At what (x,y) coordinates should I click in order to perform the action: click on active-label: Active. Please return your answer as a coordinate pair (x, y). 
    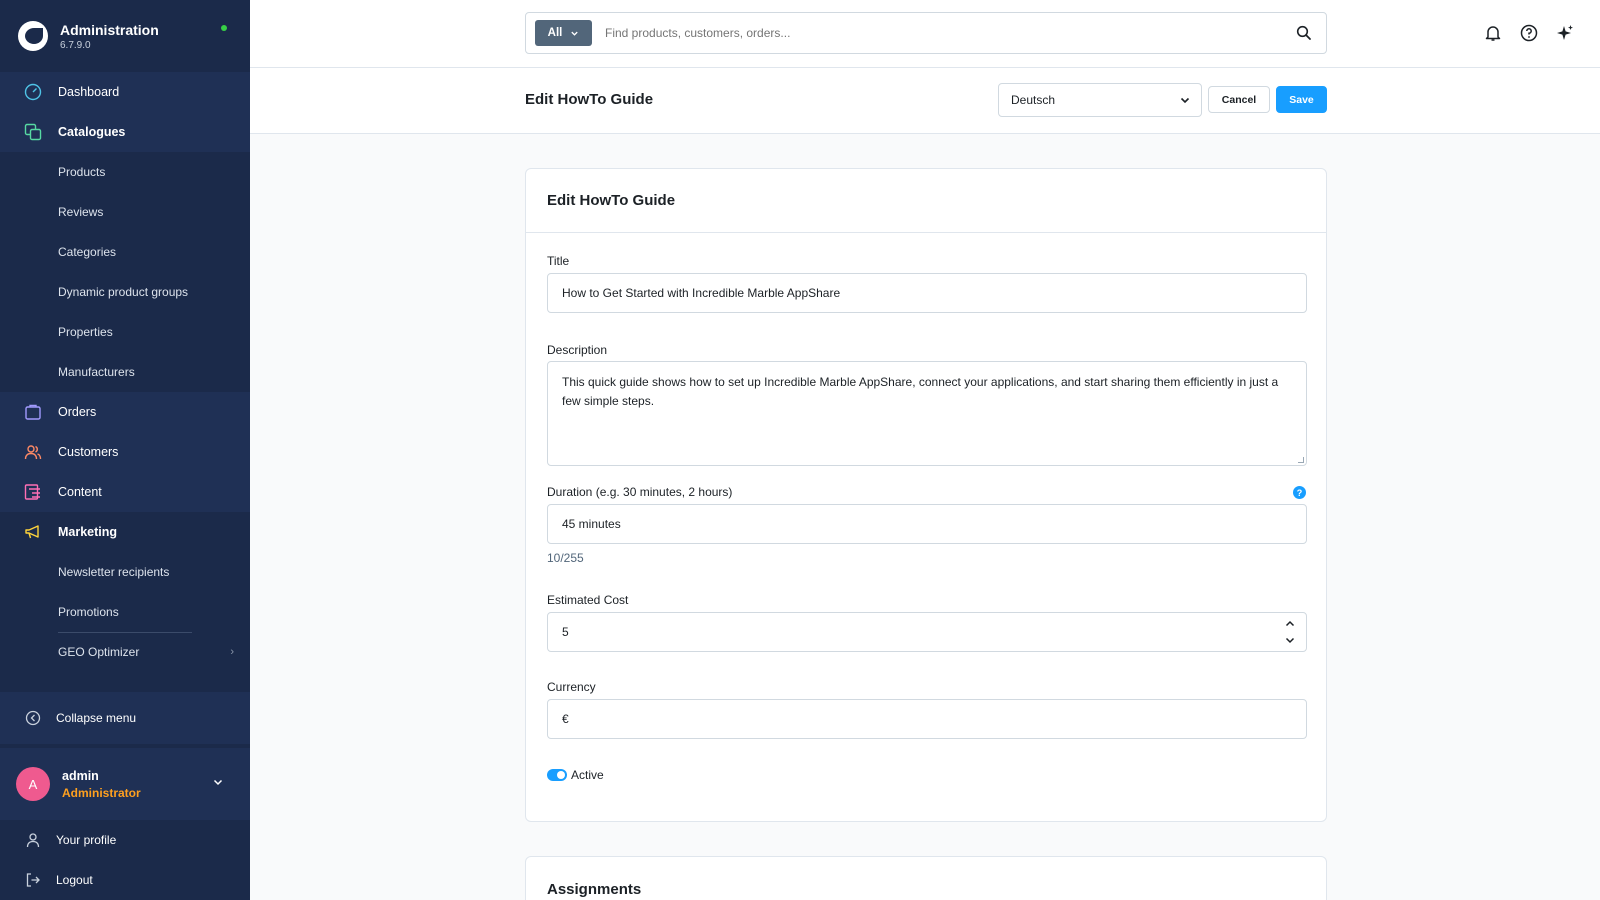
    Looking at the image, I should click on (587, 775).